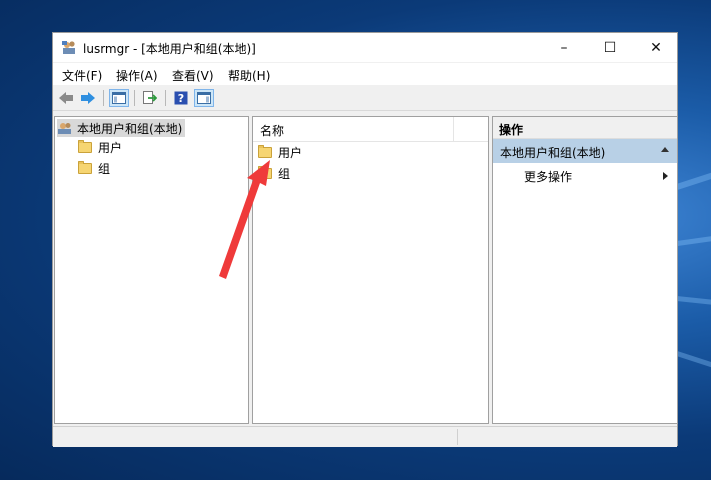  What do you see at coordinates (553, 153) in the screenshot?
I see `actions-section-label: 本地用户和组(本地)` at bounding box center [553, 153].